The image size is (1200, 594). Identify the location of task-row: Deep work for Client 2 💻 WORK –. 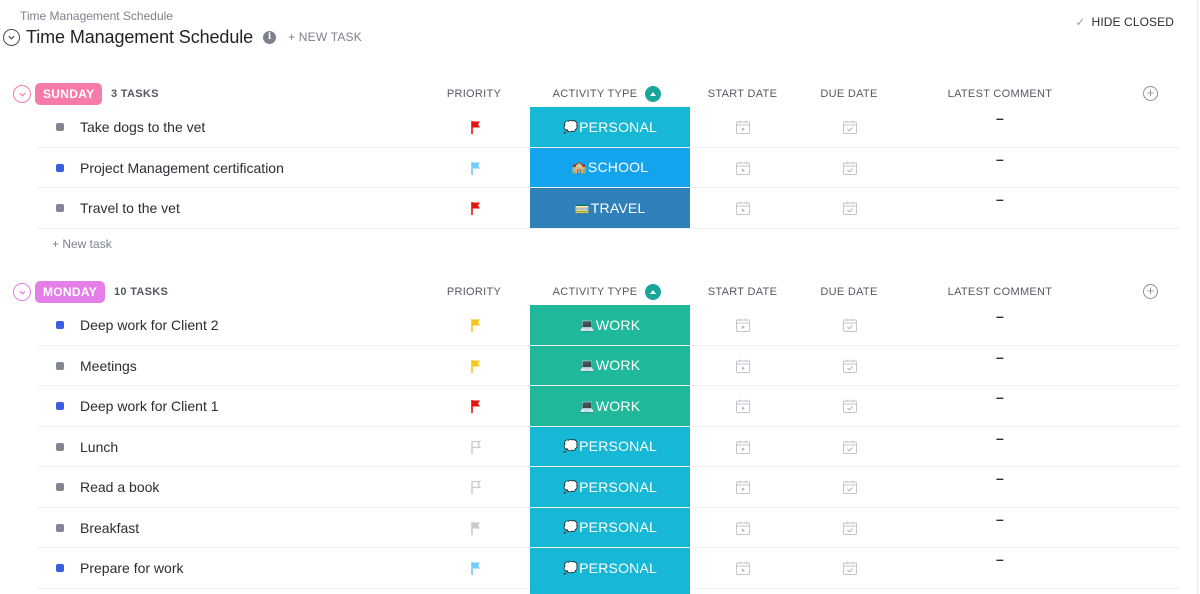
(600, 325).